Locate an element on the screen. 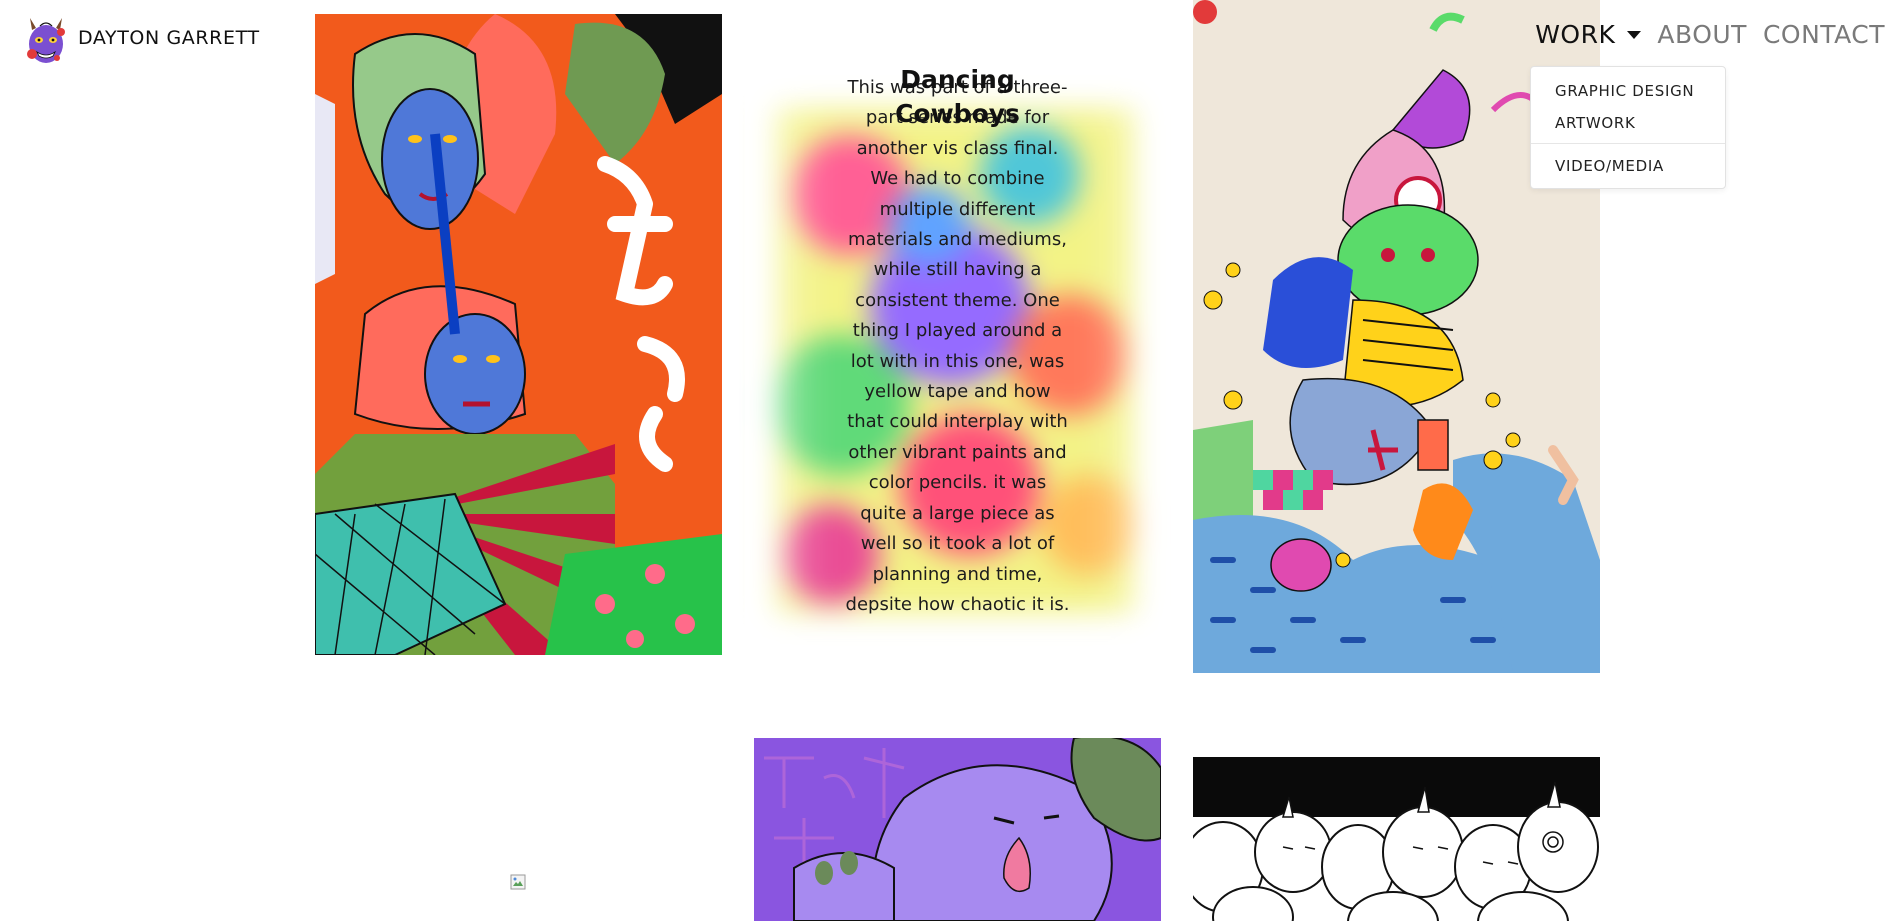  nav-contact: CONTACT is located at coordinates (1824, 34).